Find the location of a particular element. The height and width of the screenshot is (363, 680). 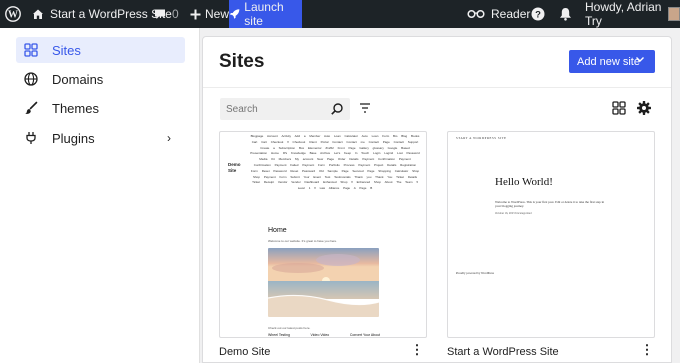

add-new-site-button: Add new site is located at coordinates (612, 61).